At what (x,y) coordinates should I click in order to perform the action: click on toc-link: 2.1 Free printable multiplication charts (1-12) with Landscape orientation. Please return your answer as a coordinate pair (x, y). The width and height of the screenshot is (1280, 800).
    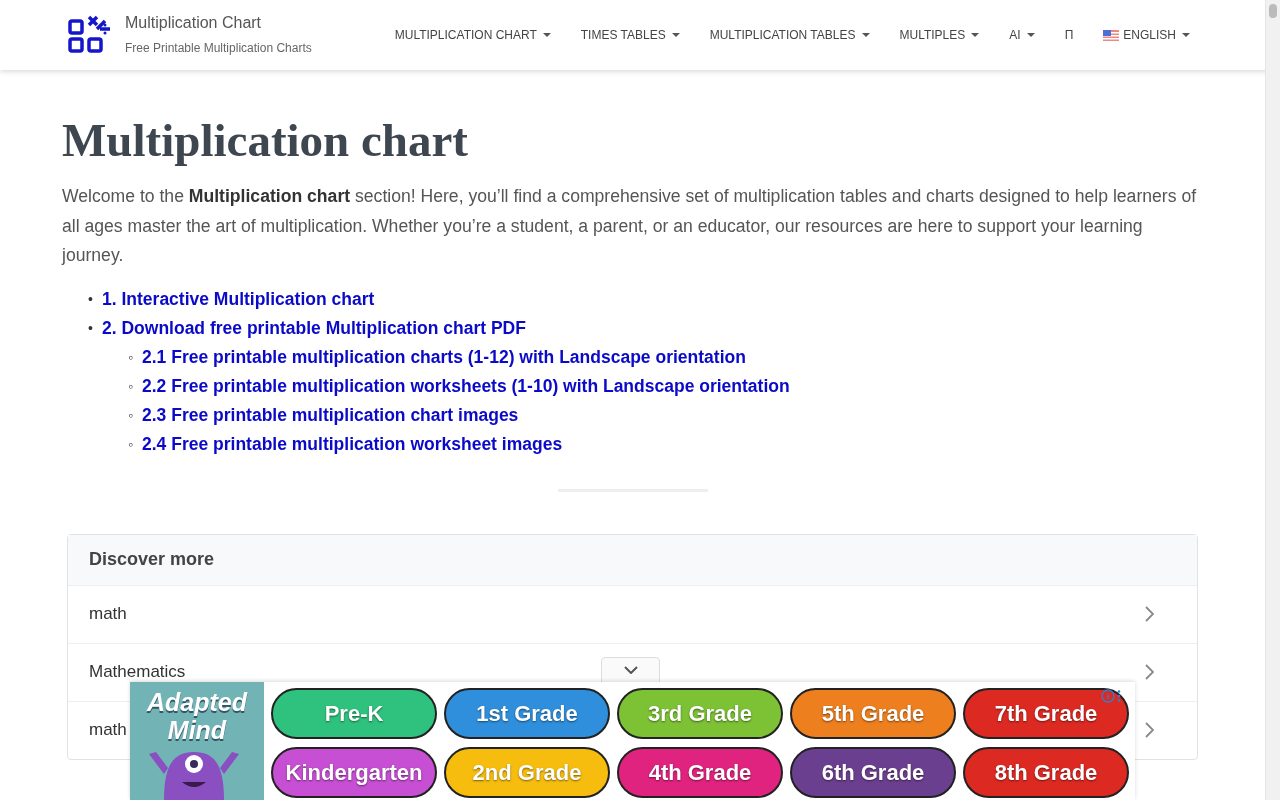
    Looking at the image, I should click on (444, 357).